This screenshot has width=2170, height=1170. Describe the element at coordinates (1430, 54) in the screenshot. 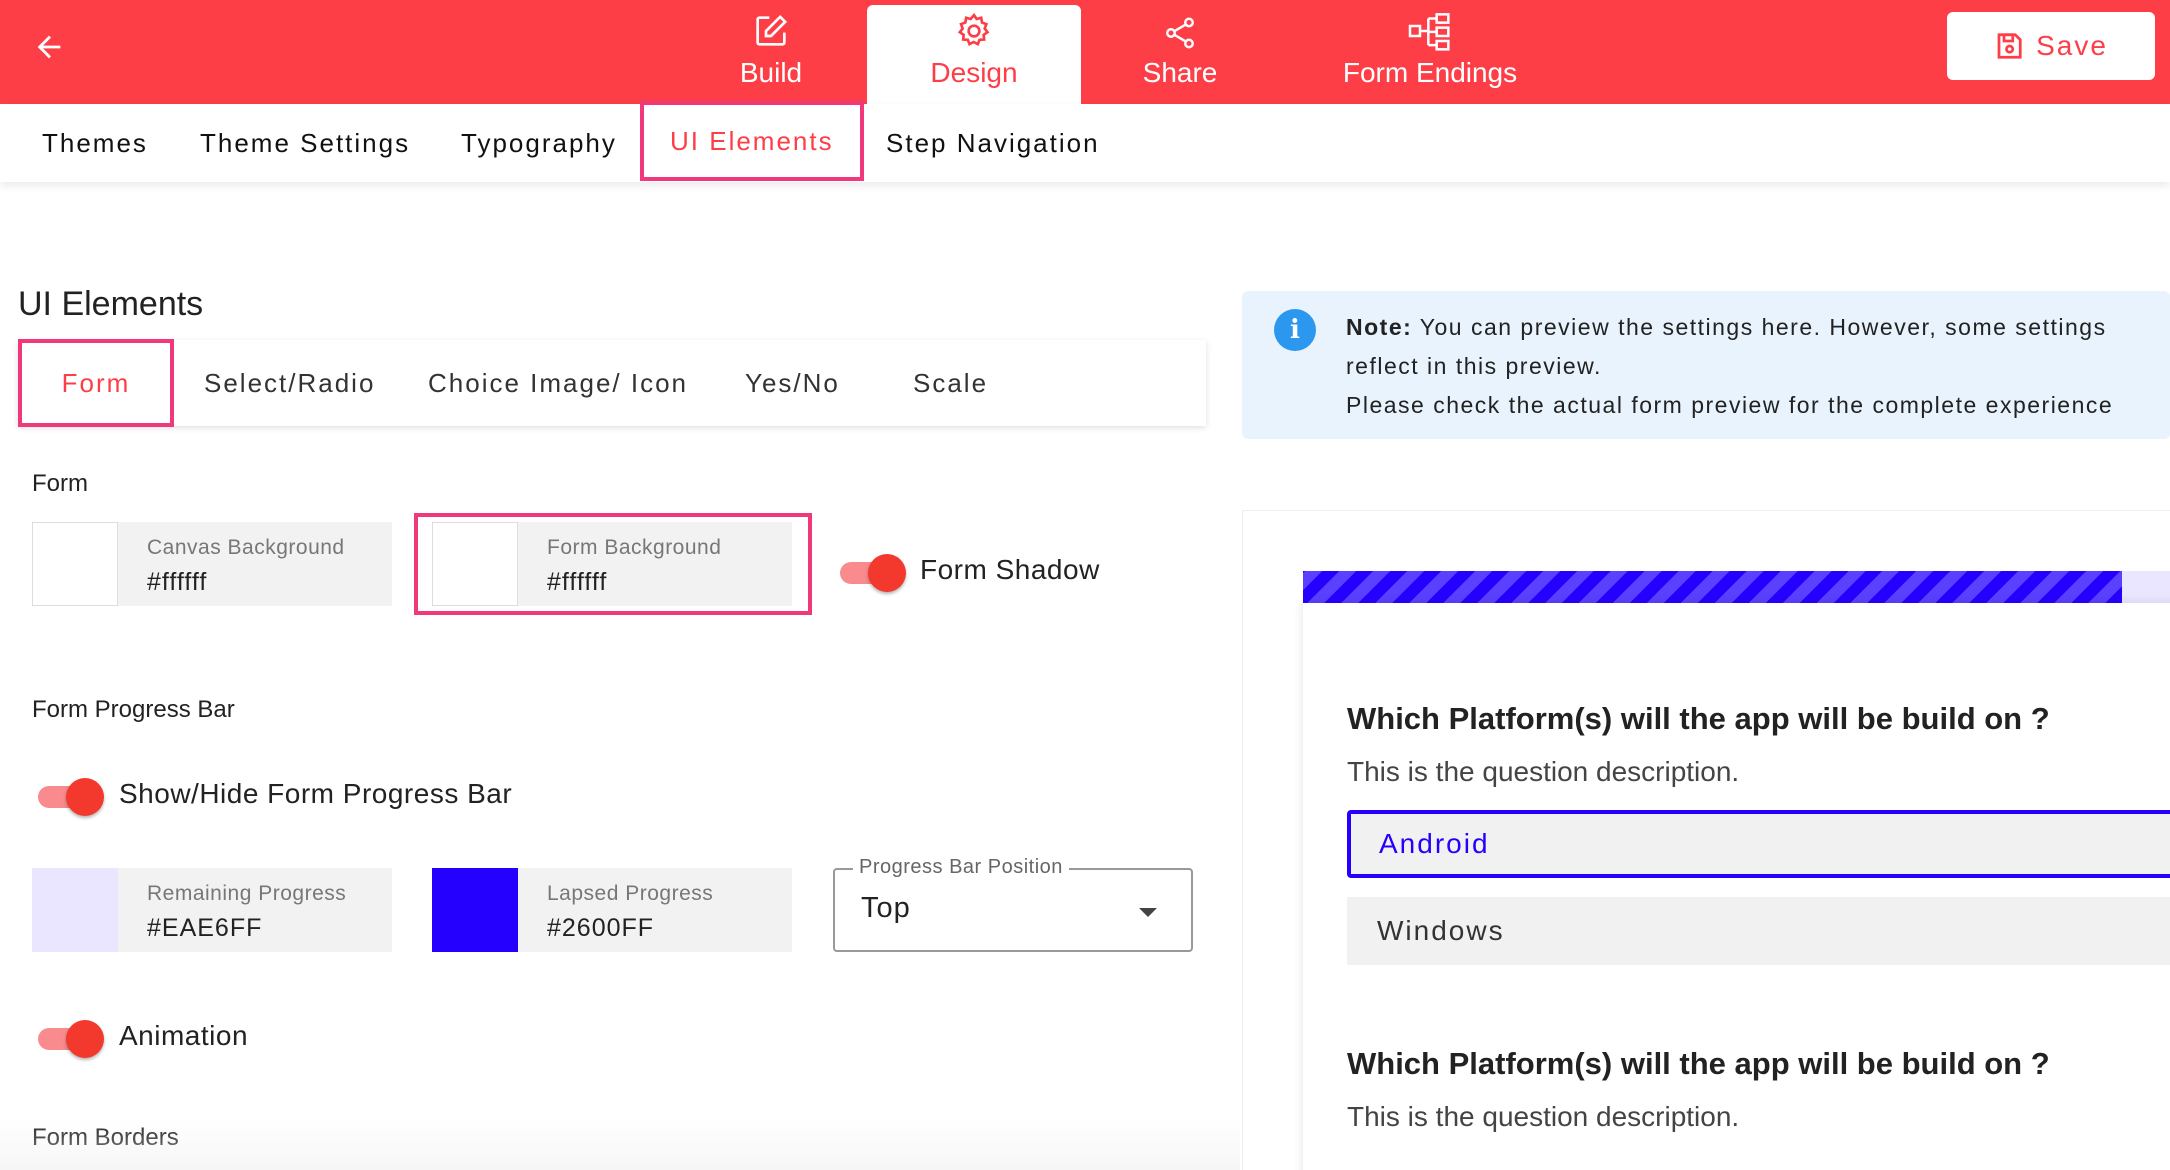

I see `tab-form-endings: Form Endings` at that location.